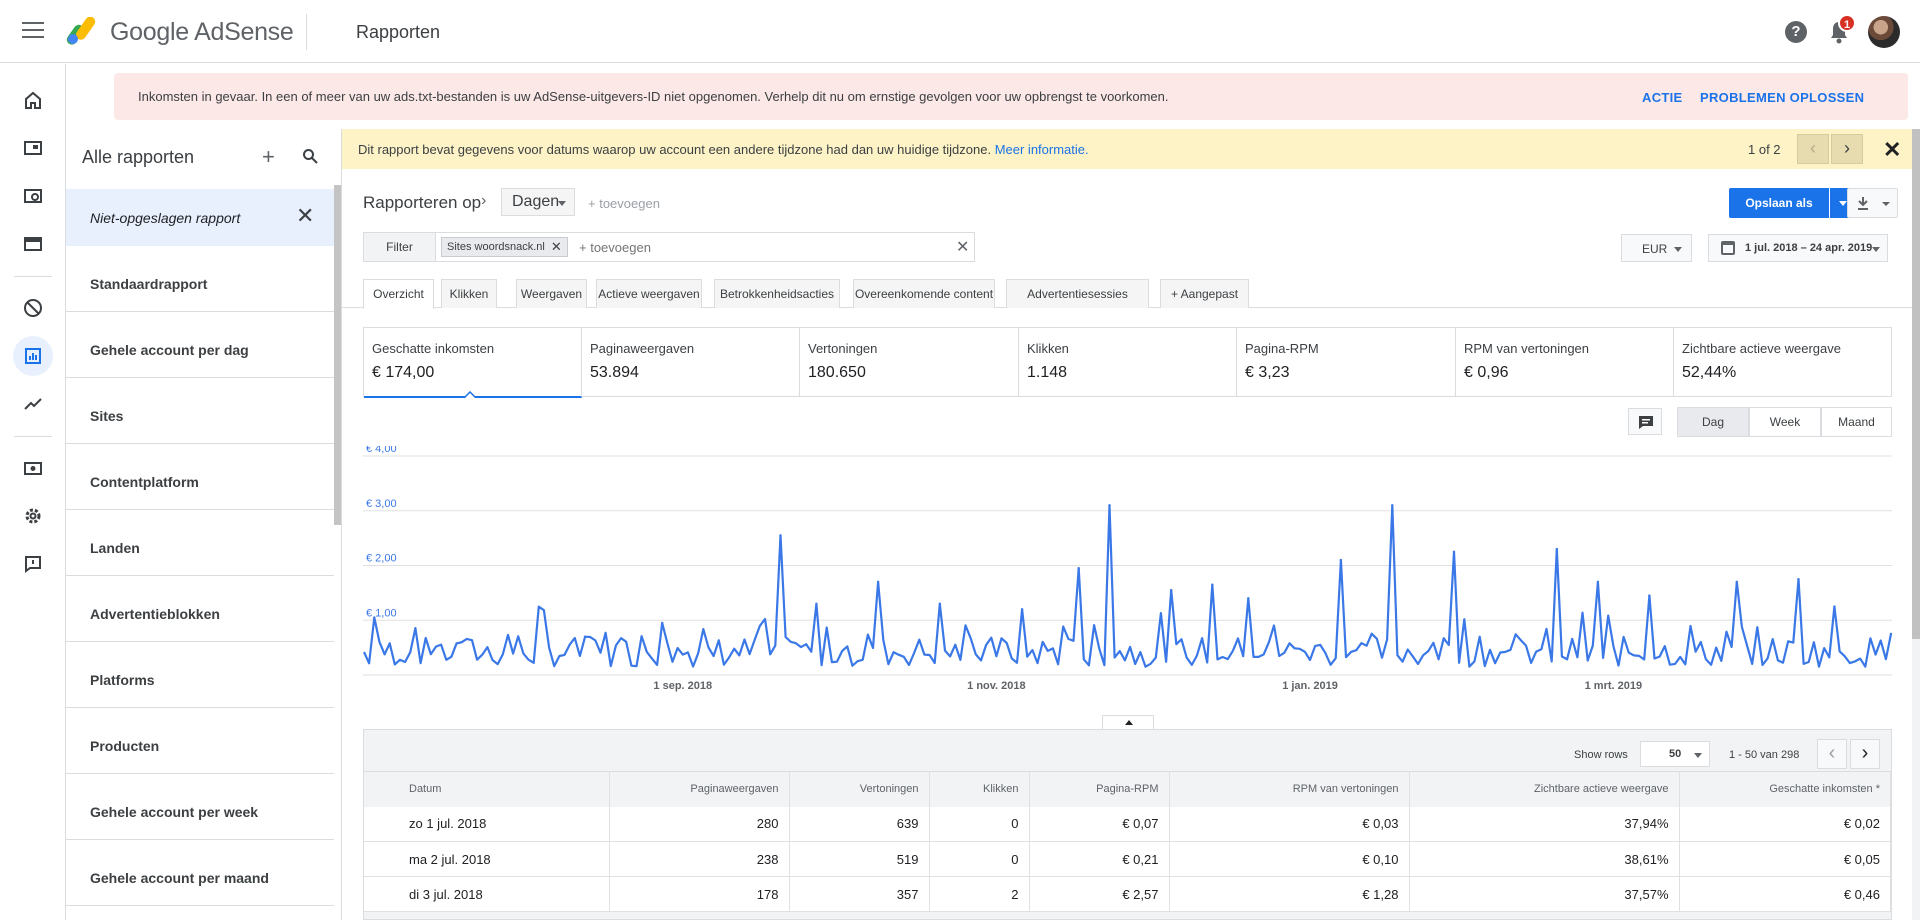 The image size is (1920, 920). Describe the element at coordinates (202, 32) in the screenshot. I see `brand-name: Google AdSense` at that location.